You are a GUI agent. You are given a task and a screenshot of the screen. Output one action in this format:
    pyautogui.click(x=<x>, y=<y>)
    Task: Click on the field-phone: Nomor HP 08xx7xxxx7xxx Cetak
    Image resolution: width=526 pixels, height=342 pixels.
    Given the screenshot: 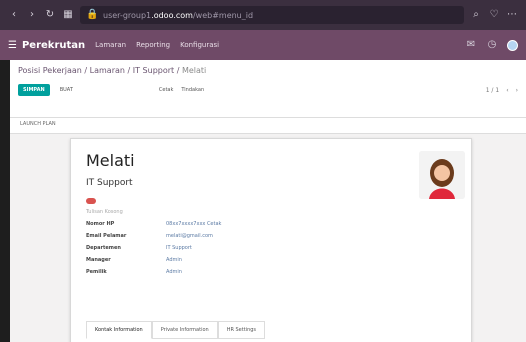 What is the action you would take?
    pyautogui.click(x=271, y=224)
    